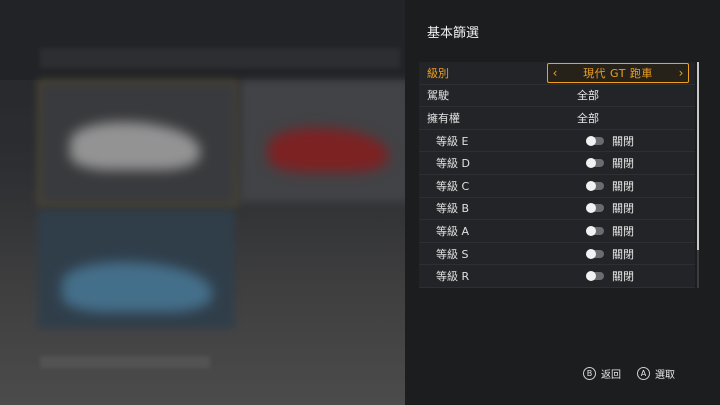 The width and height of the screenshot is (720, 405). Describe the element at coordinates (438, 96) in the screenshot. I see `filter-label: 駕駛` at that location.